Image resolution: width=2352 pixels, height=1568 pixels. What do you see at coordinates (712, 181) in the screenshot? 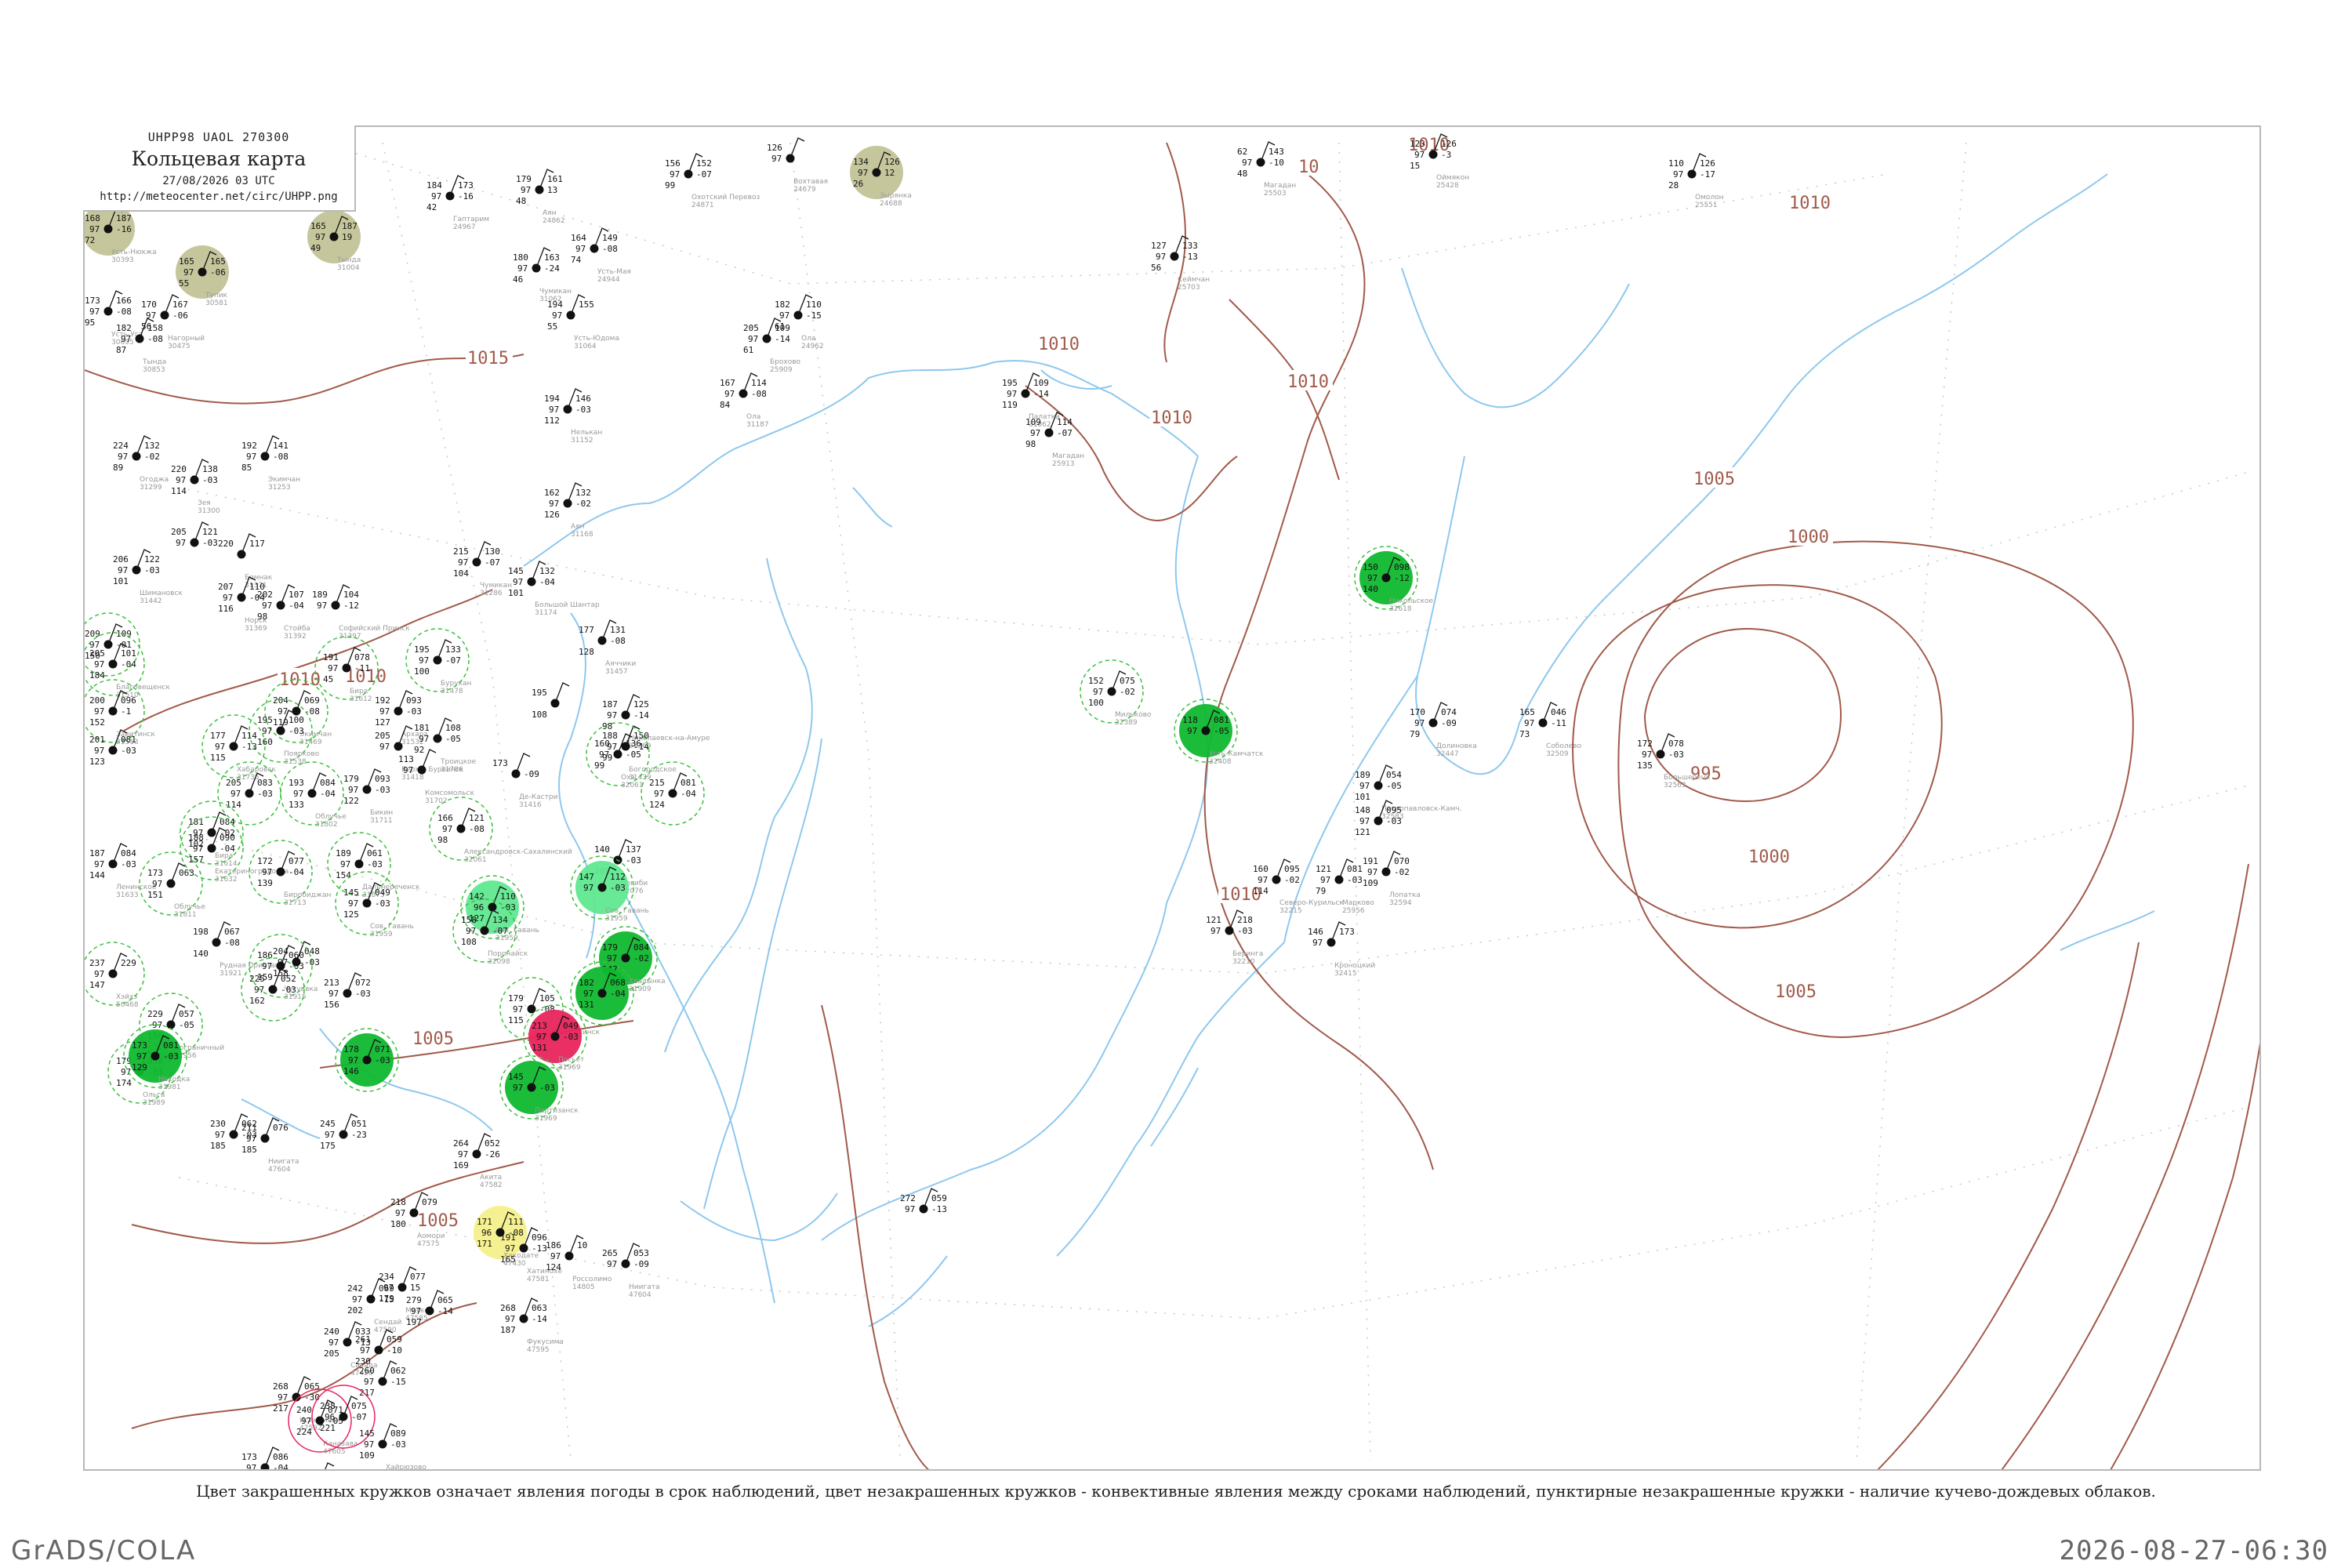
I see `station-marker: 1569799 152-07 Охотский Перевоз24871` at bounding box center [712, 181].